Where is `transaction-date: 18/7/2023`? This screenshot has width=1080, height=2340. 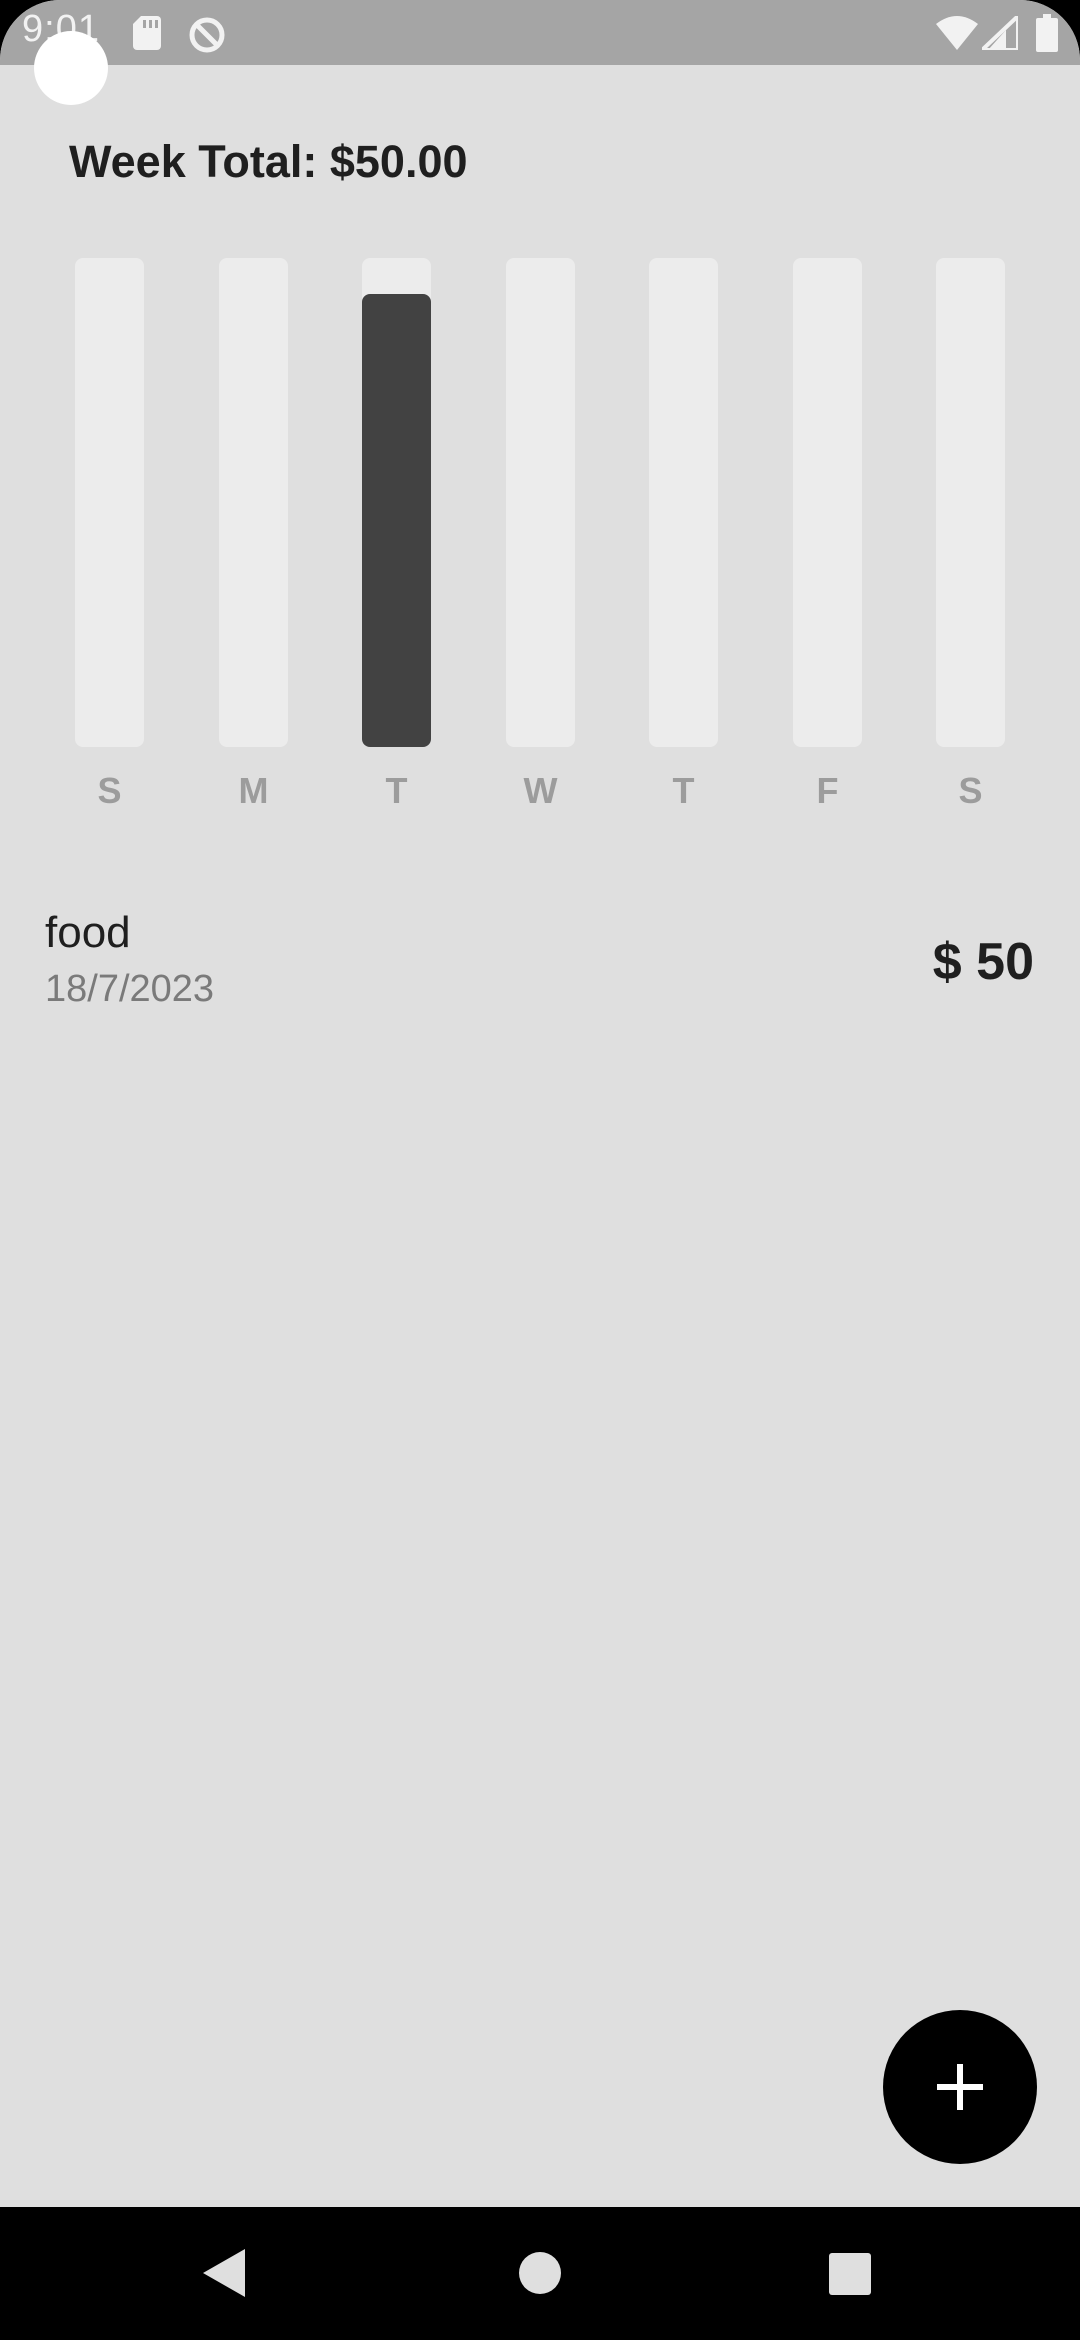
transaction-date: 18/7/2023 is located at coordinates (130, 989).